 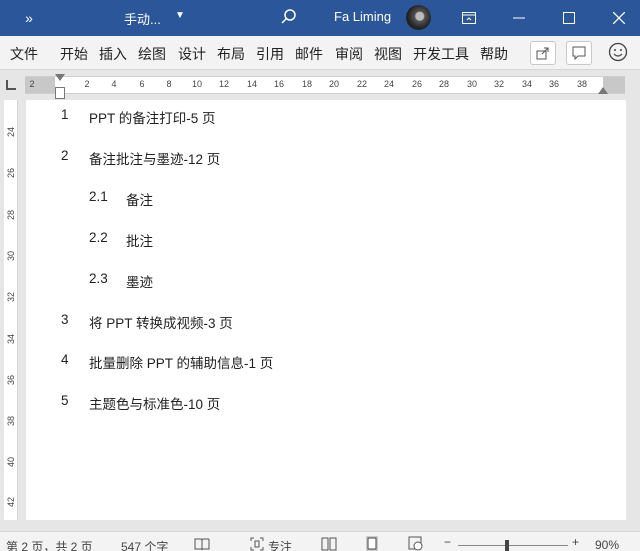 I want to click on toc-entry: 2.3 墨迹, so click(x=121, y=281).